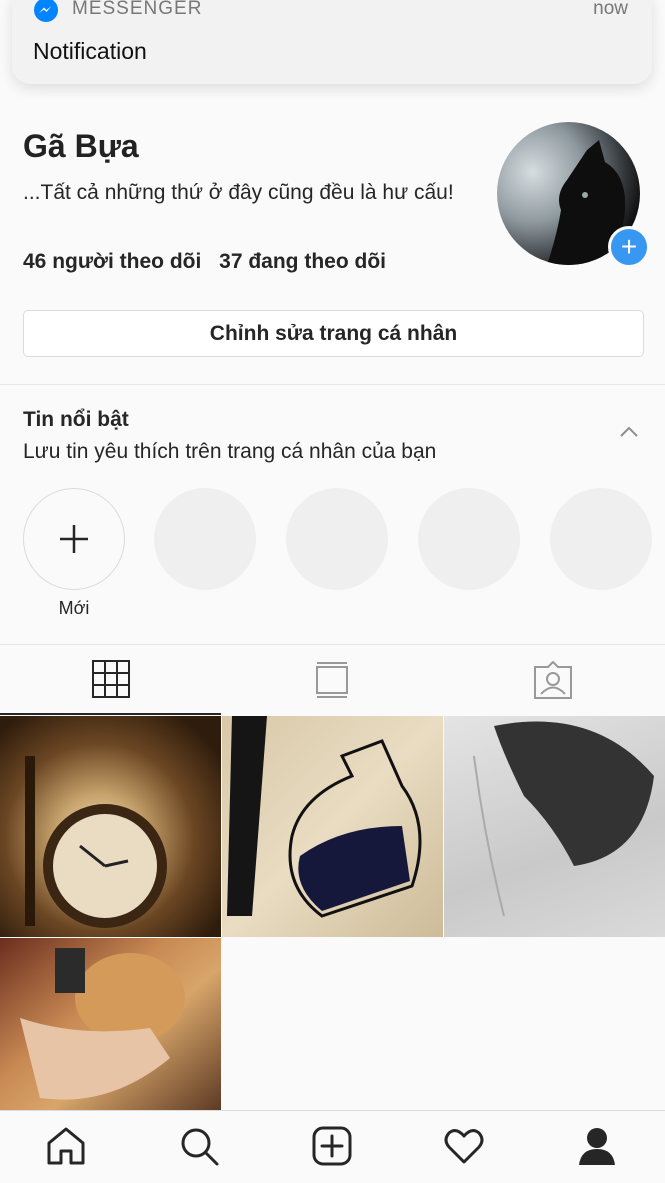 This screenshot has height=1183, width=665. I want to click on post-thumbnail-cat-hand, so click(110, 1024).